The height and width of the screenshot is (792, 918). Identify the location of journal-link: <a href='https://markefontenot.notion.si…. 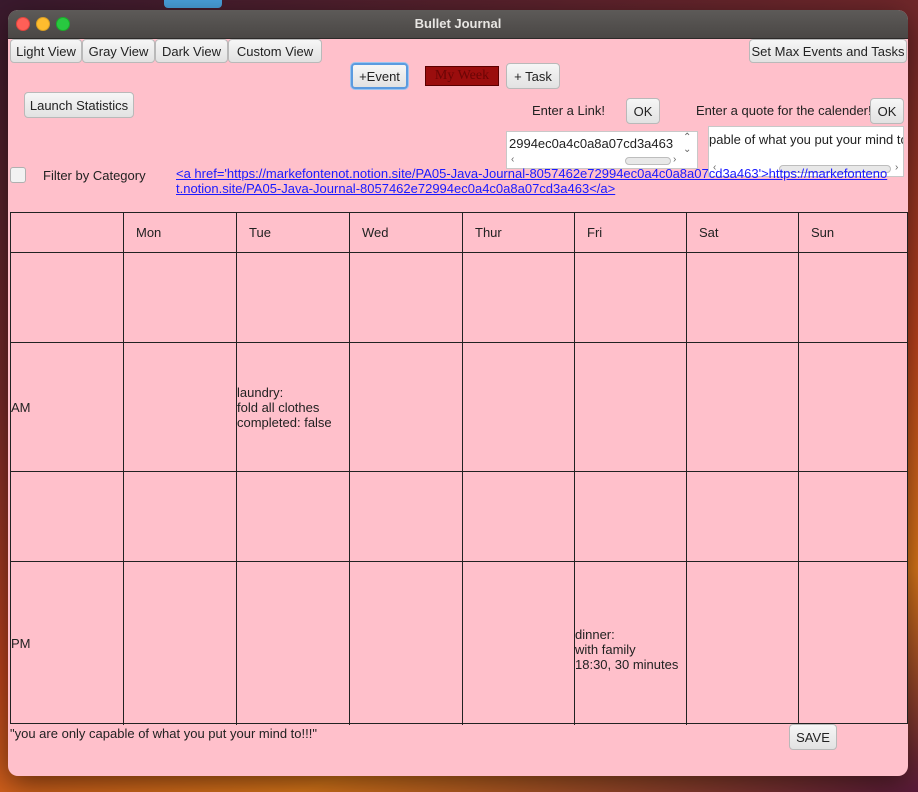
(532, 181).